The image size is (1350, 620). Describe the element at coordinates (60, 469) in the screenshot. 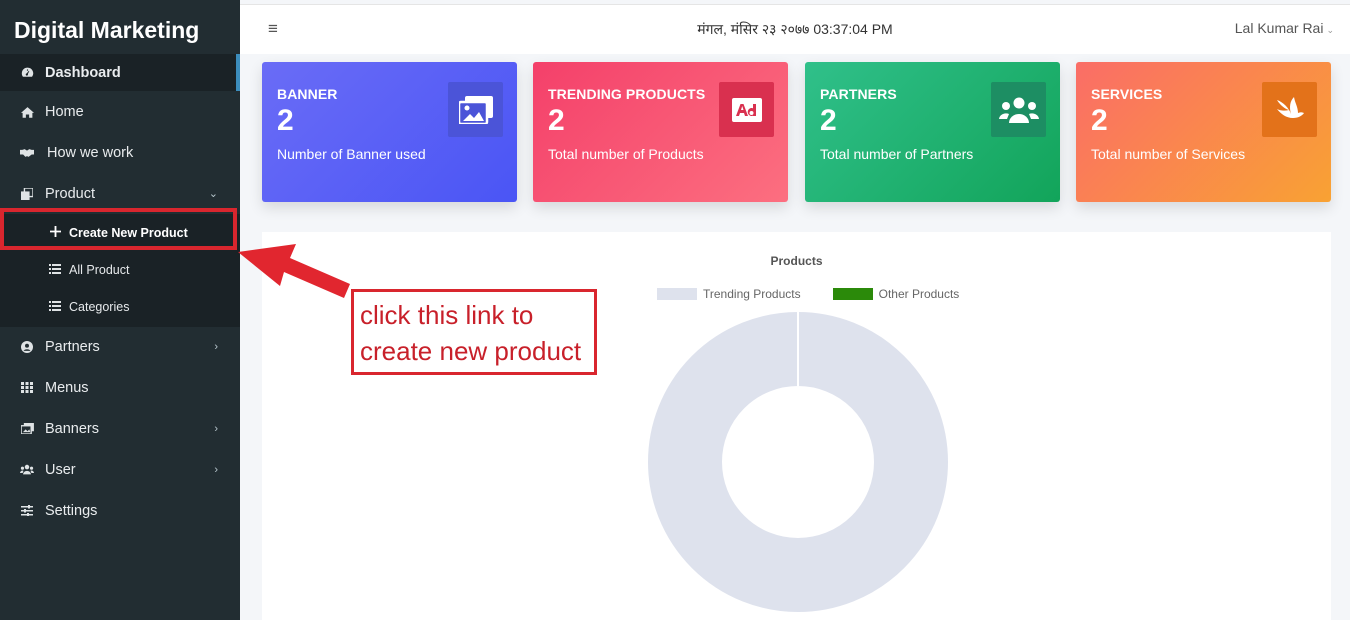

I see `sidebar-item-label: User` at that location.